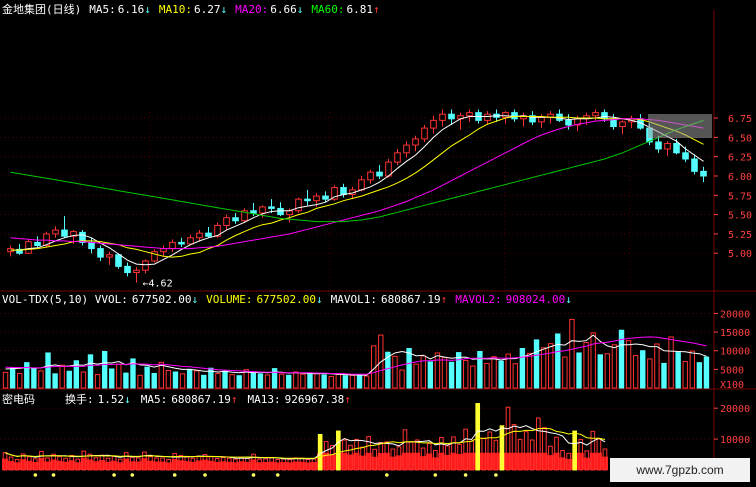  I want to click on highlight-box, so click(680, 126).